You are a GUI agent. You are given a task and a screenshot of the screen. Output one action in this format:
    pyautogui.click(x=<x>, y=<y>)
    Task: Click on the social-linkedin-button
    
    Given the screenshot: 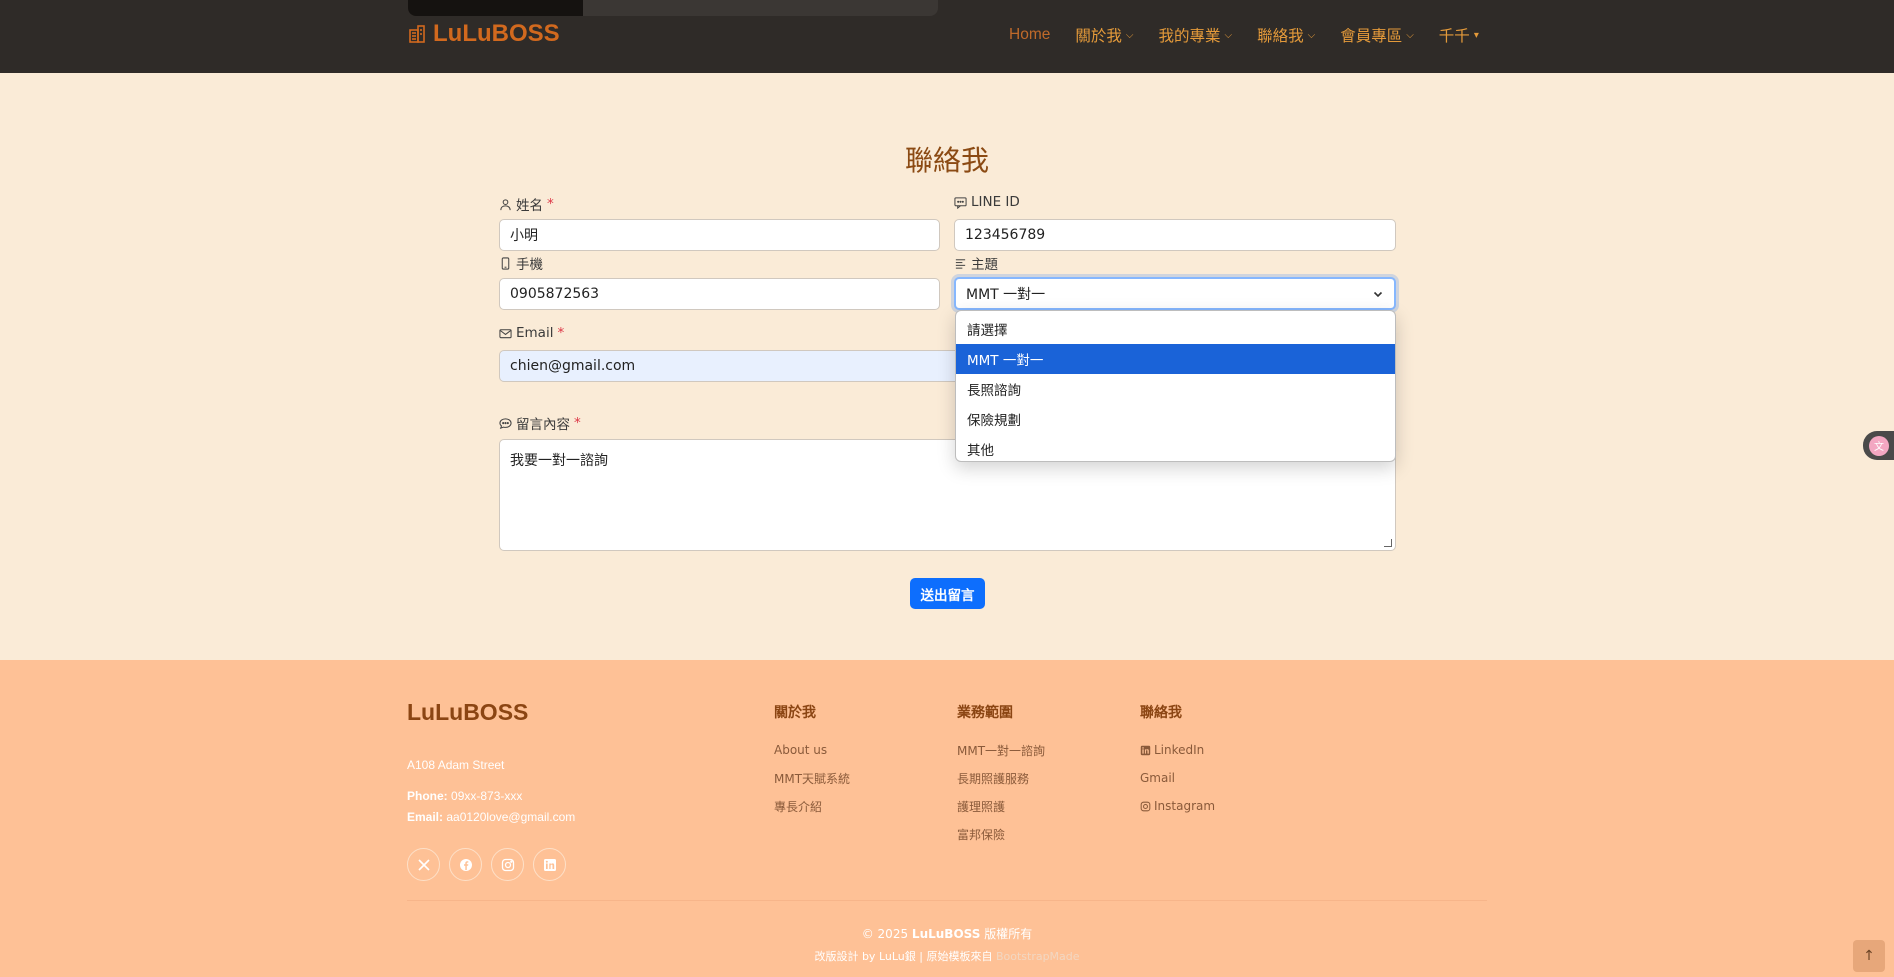 What is the action you would take?
    pyautogui.click(x=549, y=864)
    